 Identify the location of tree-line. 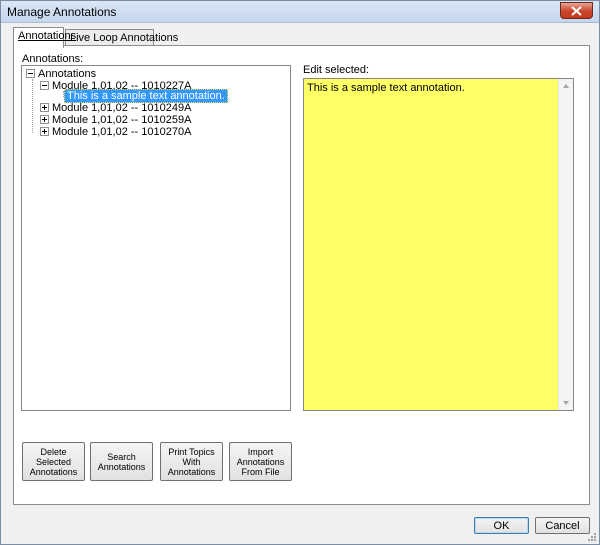
(32, 106).